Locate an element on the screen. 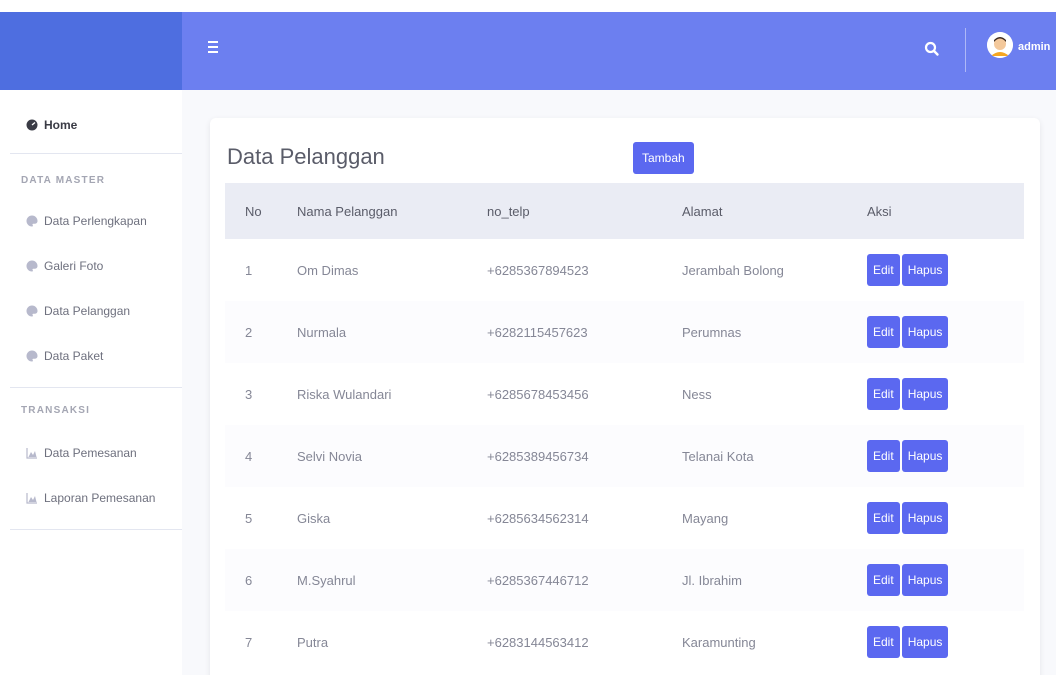 The image size is (1056, 675). sidebar-item-home: Home is located at coordinates (51, 125).